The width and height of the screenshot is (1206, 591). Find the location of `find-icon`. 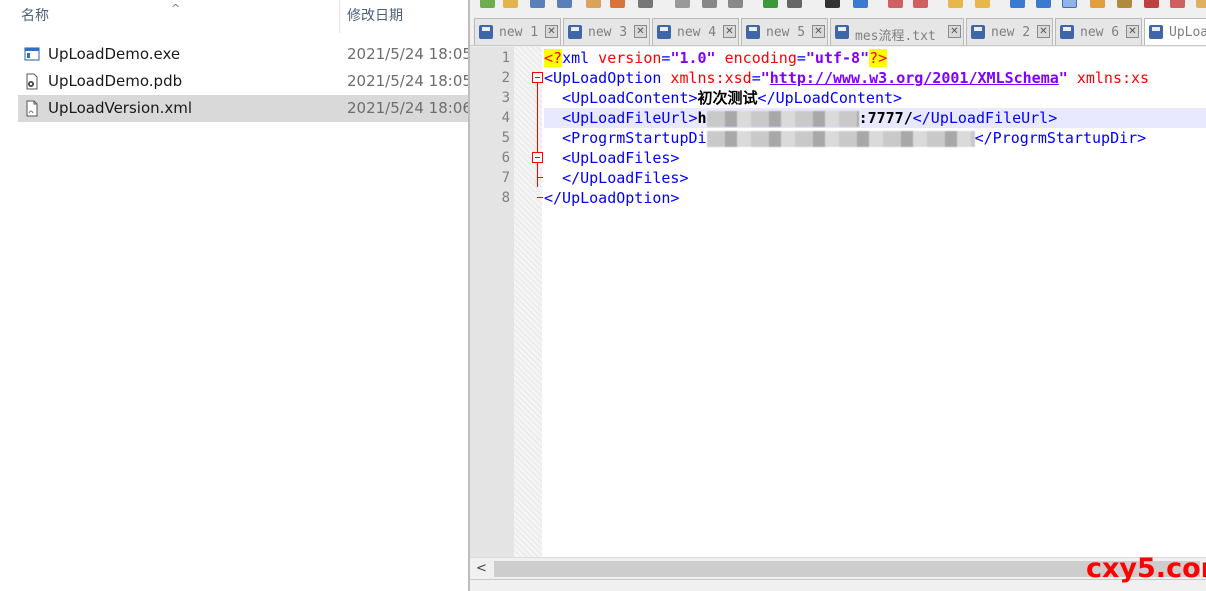

find-icon is located at coordinates (832, 4).